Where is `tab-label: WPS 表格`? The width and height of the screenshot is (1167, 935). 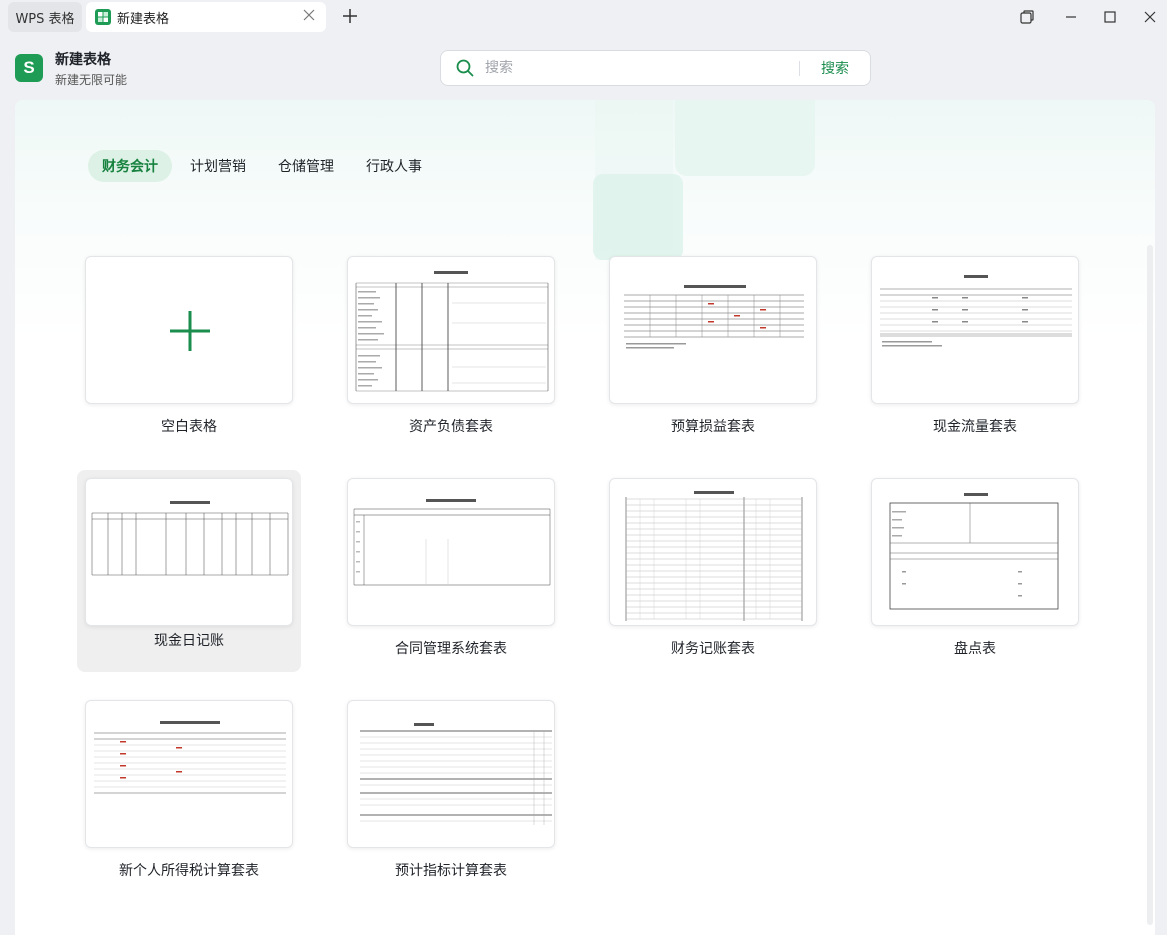
tab-label: WPS 表格 is located at coordinates (45, 19).